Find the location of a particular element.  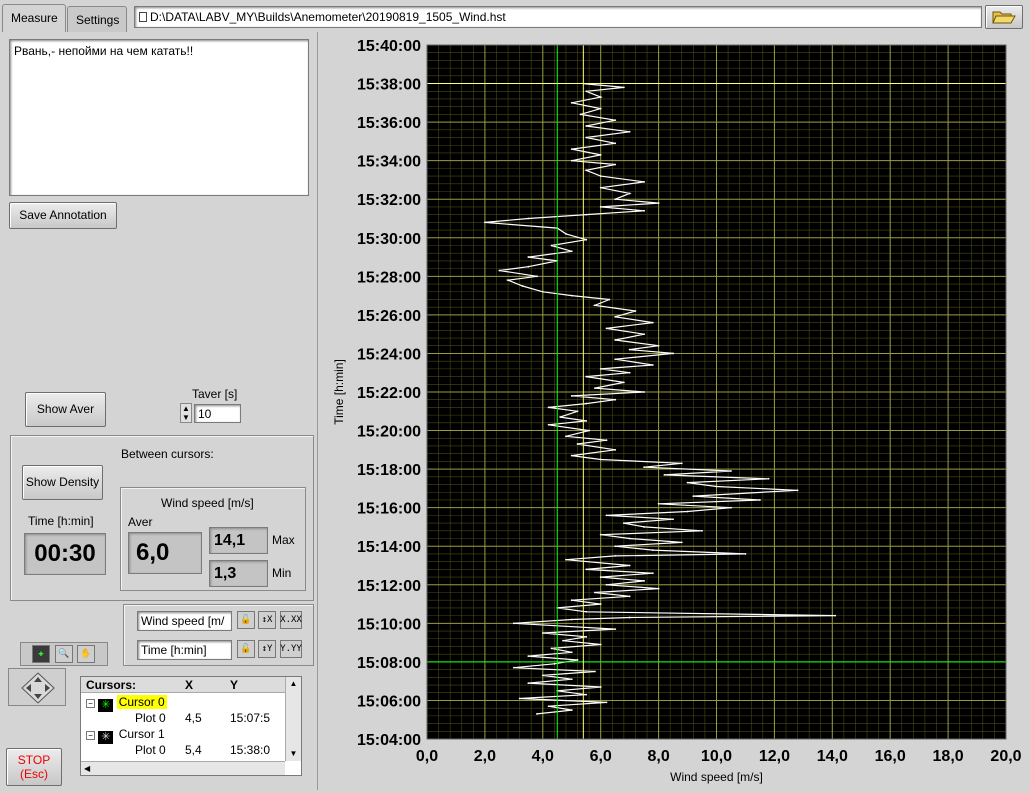

y-lock-icon: 🔓 is located at coordinates (246, 649).